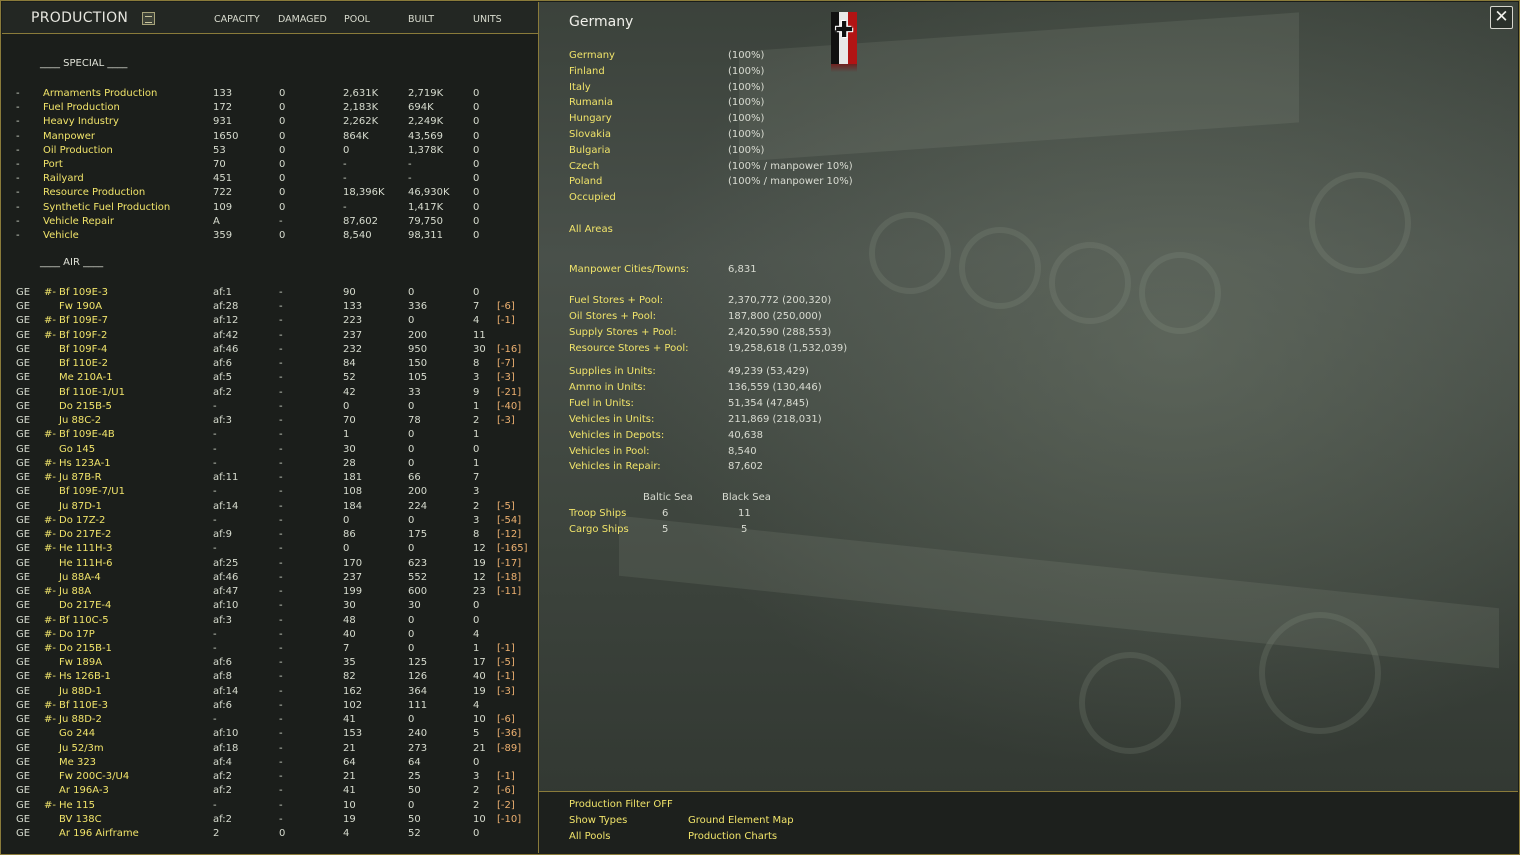 The height and width of the screenshot is (855, 1520). Describe the element at coordinates (270, 479) in the screenshot. I see `air-row: GE #- Ju 87B-R af:11 - 181 66 7` at that location.